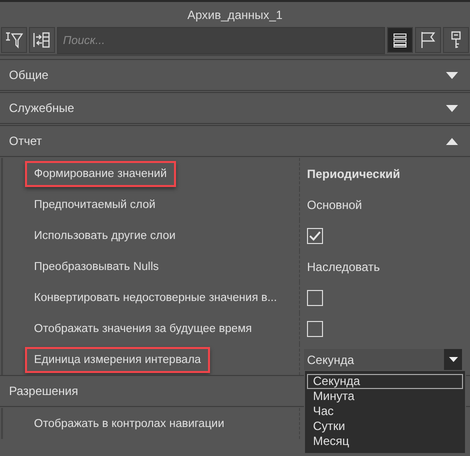 The width and height of the screenshot is (470, 456). What do you see at coordinates (453, 359) in the screenshot?
I see `dropdown-arrow-icon` at bounding box center [453, 359].